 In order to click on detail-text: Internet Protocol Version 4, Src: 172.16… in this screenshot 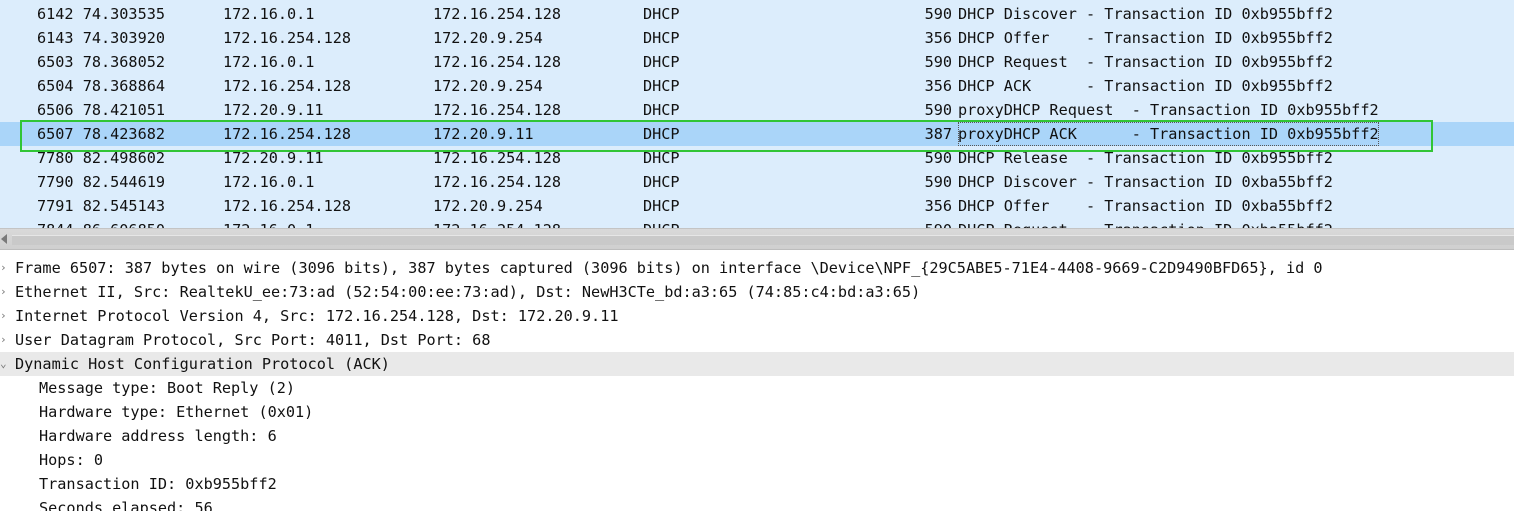, I will do `click(317, 316)`.